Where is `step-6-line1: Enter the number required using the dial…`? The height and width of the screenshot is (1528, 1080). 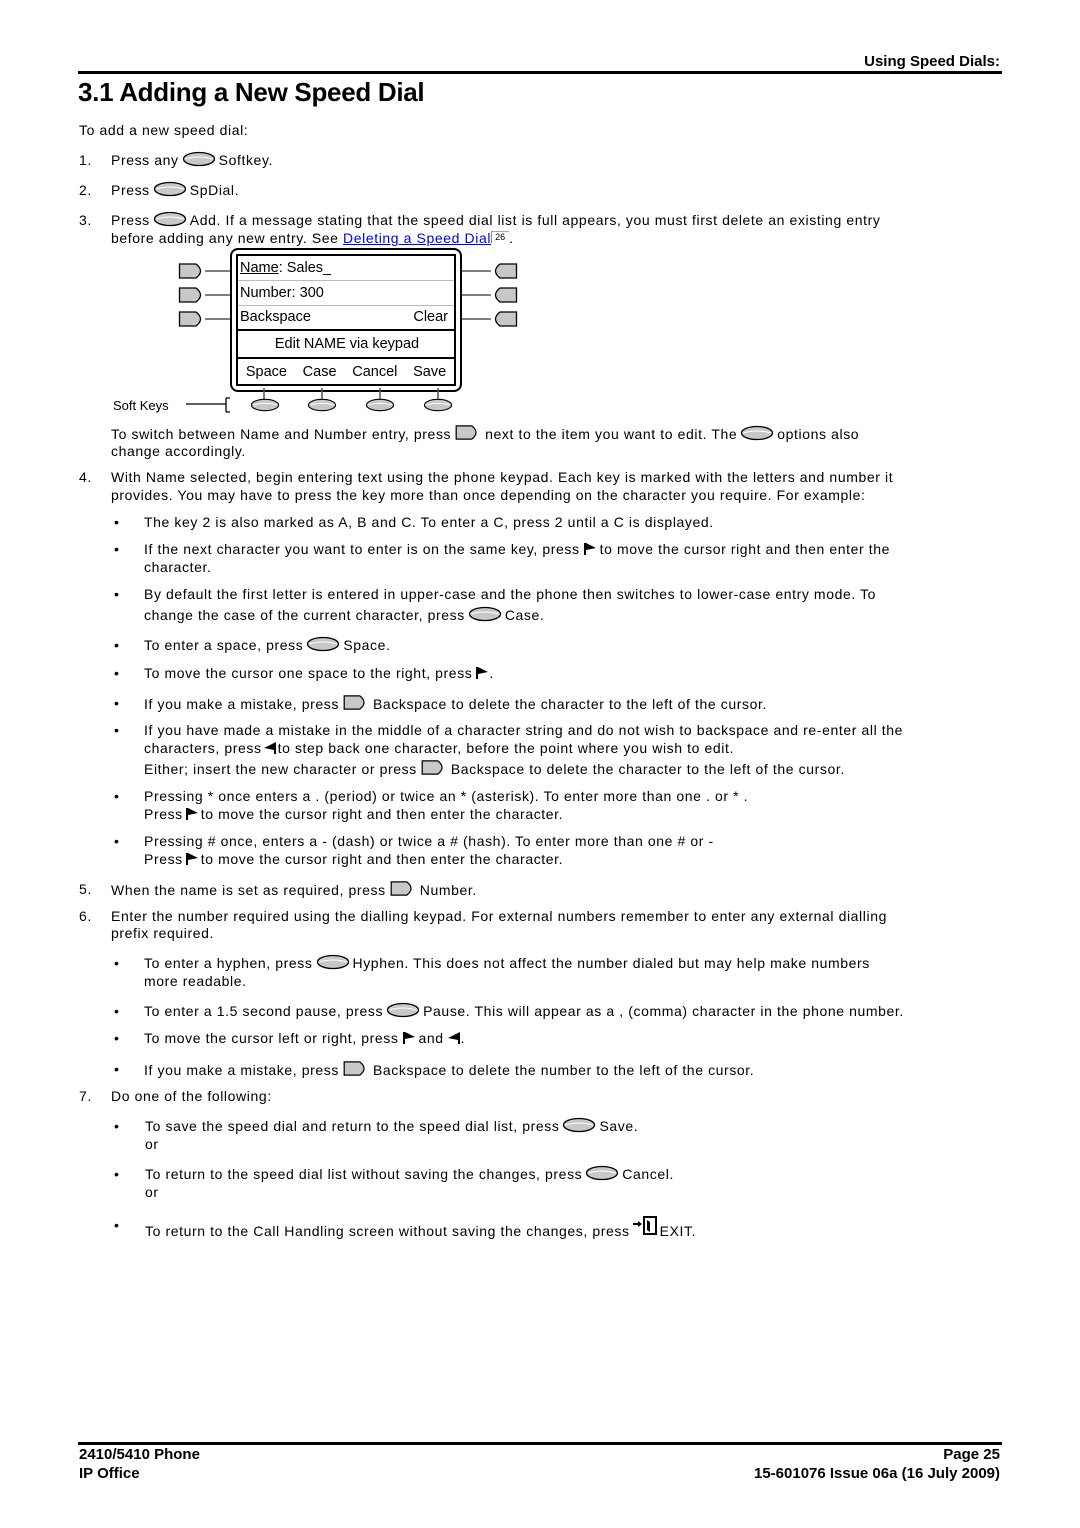
step-6-line1: Enter the number required using the dial… is located at coordinates (499, 916).